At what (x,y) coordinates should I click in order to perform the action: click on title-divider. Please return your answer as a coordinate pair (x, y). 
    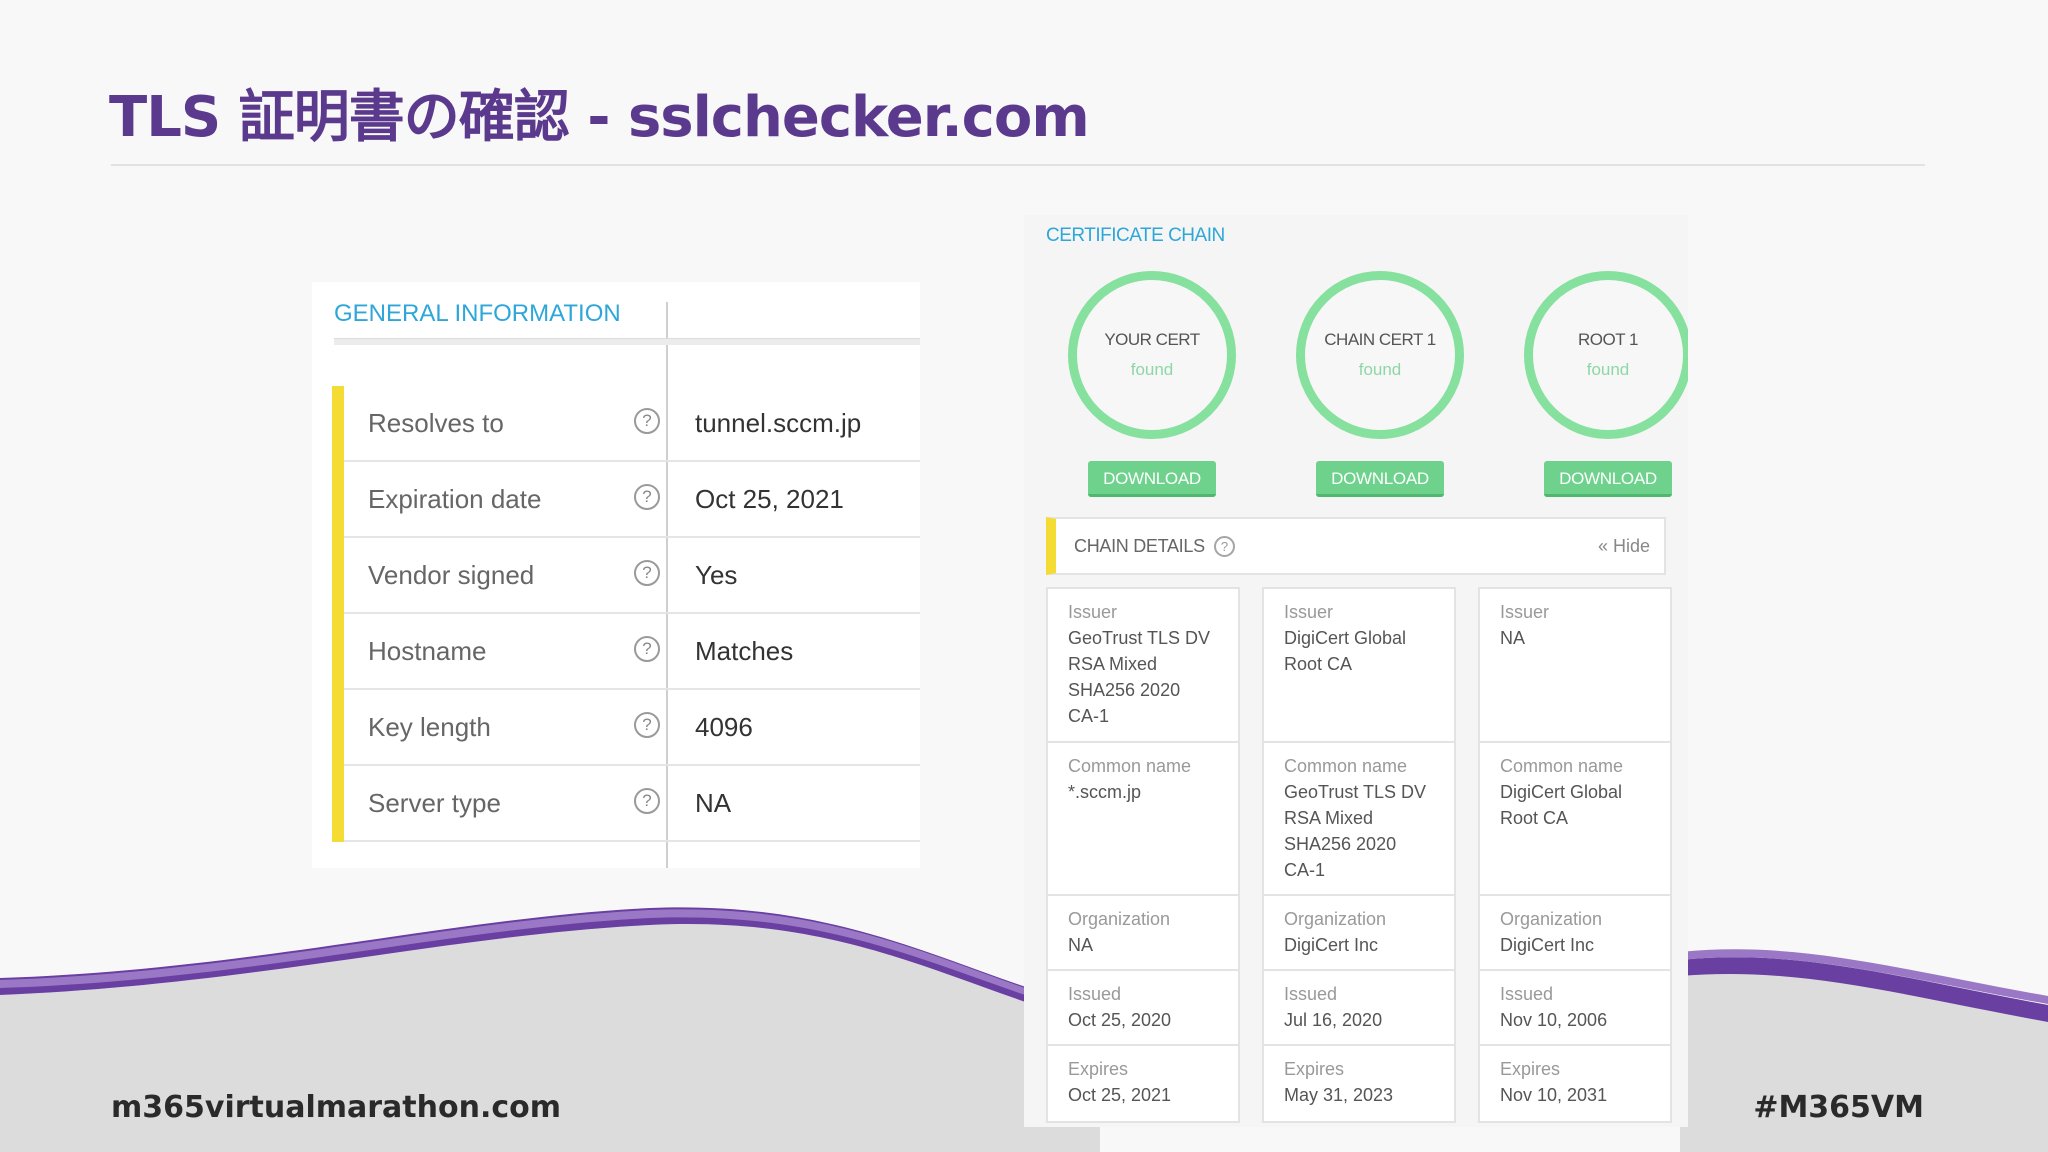
    Looking at the image, I should click on (1018, 165).